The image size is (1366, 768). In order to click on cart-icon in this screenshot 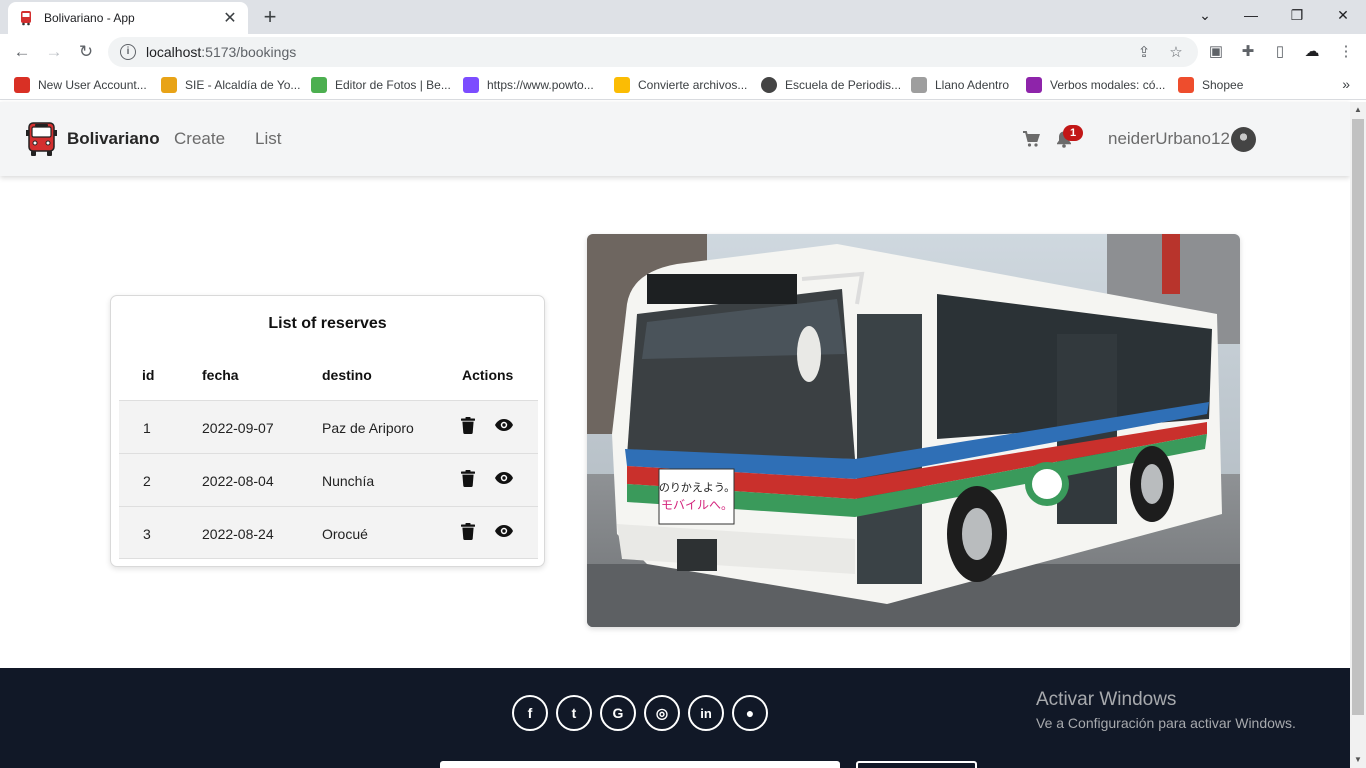, I will do `click(1031, 139)`.